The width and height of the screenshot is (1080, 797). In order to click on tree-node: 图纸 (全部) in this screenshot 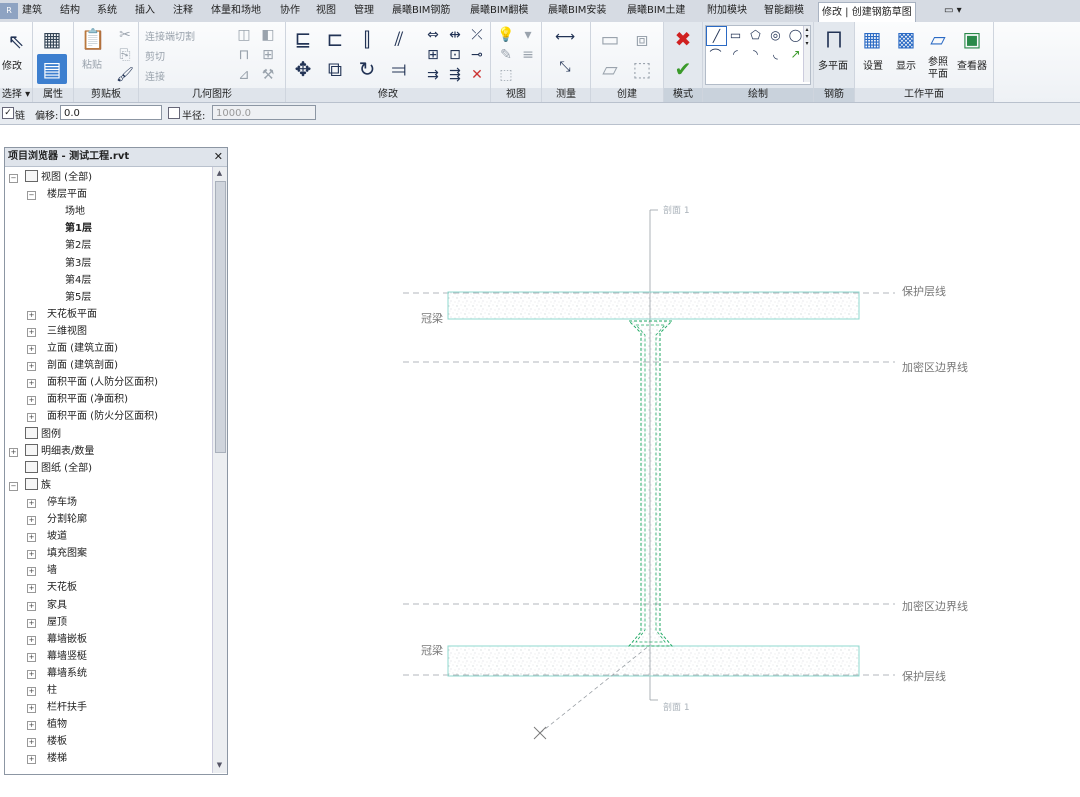, I will do `click(58, 468)`.